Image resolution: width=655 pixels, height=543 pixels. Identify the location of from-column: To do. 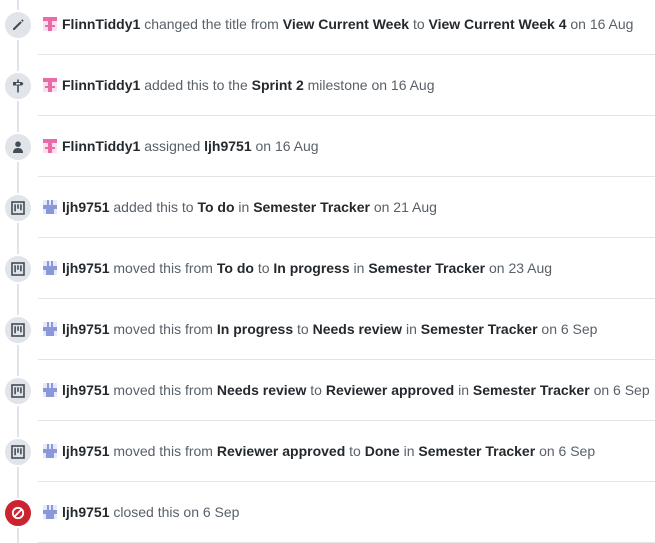
(235, 268).